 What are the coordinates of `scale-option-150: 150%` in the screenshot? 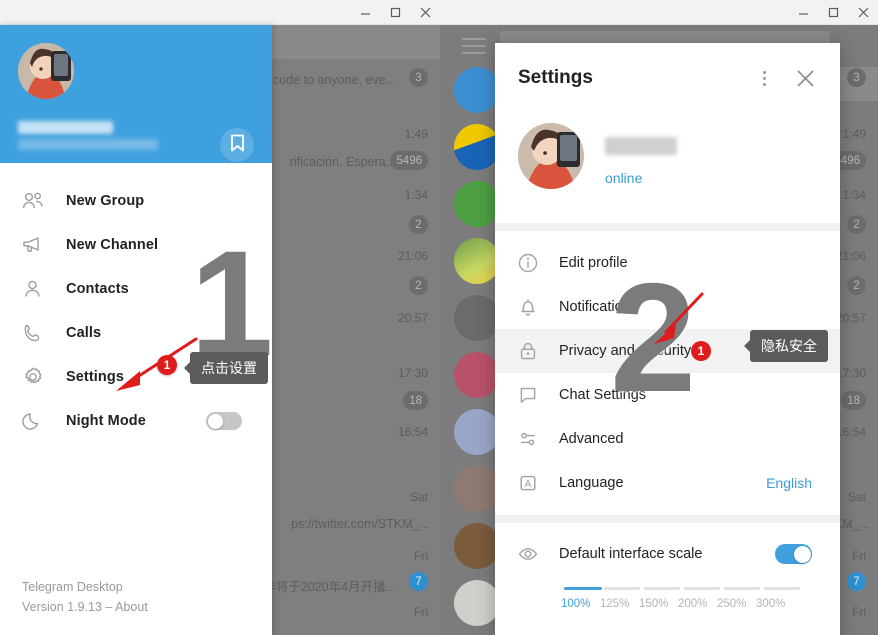 It's located at (658, 604).